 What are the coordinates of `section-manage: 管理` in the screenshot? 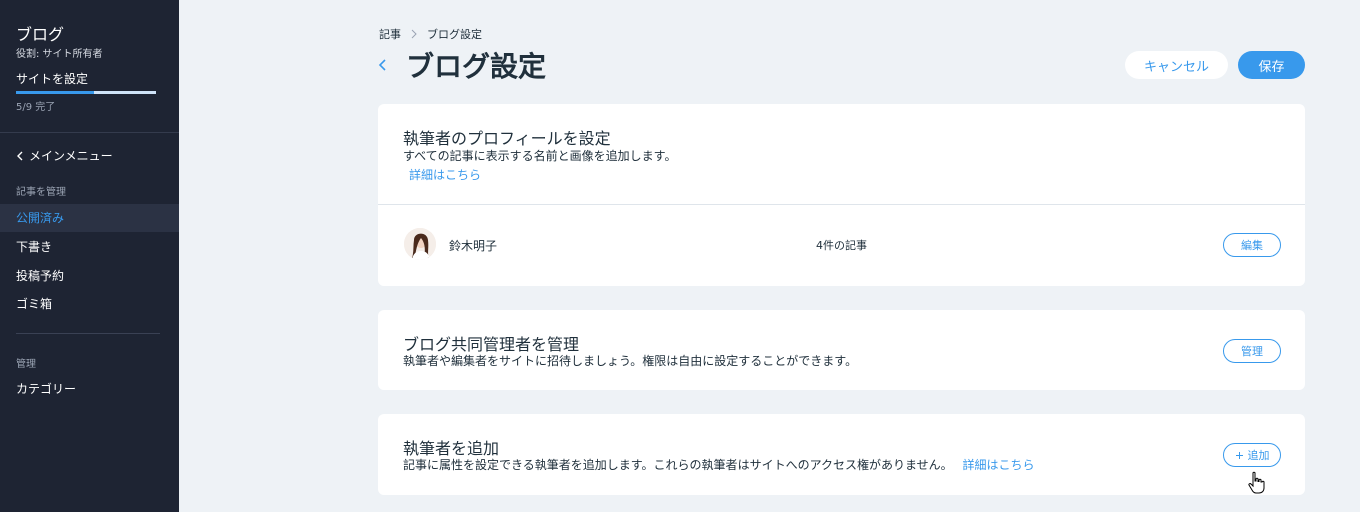 It's located at (26, 364).